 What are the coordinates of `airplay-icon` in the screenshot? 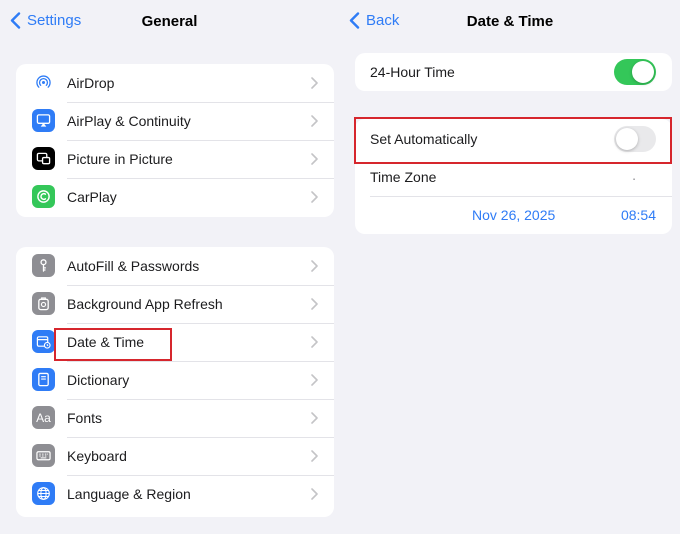 It's located at (43, 120).